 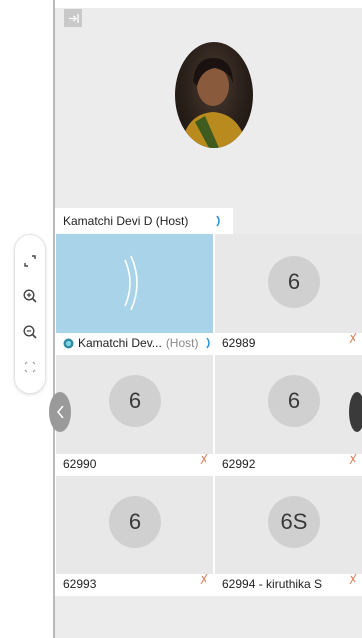 What do you see at coordinates (134, 464) in the screenshot?
I see `participant-label: 62990` at bounding box center [134, 464].